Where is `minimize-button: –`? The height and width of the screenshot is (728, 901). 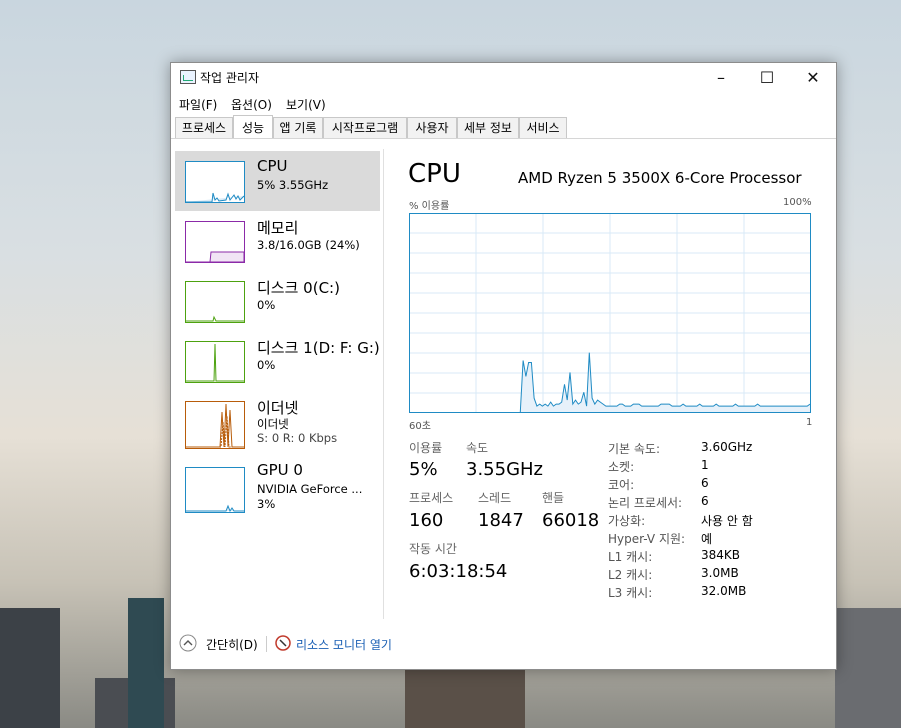
minimize-button: – is located at coordinates (721, 78).